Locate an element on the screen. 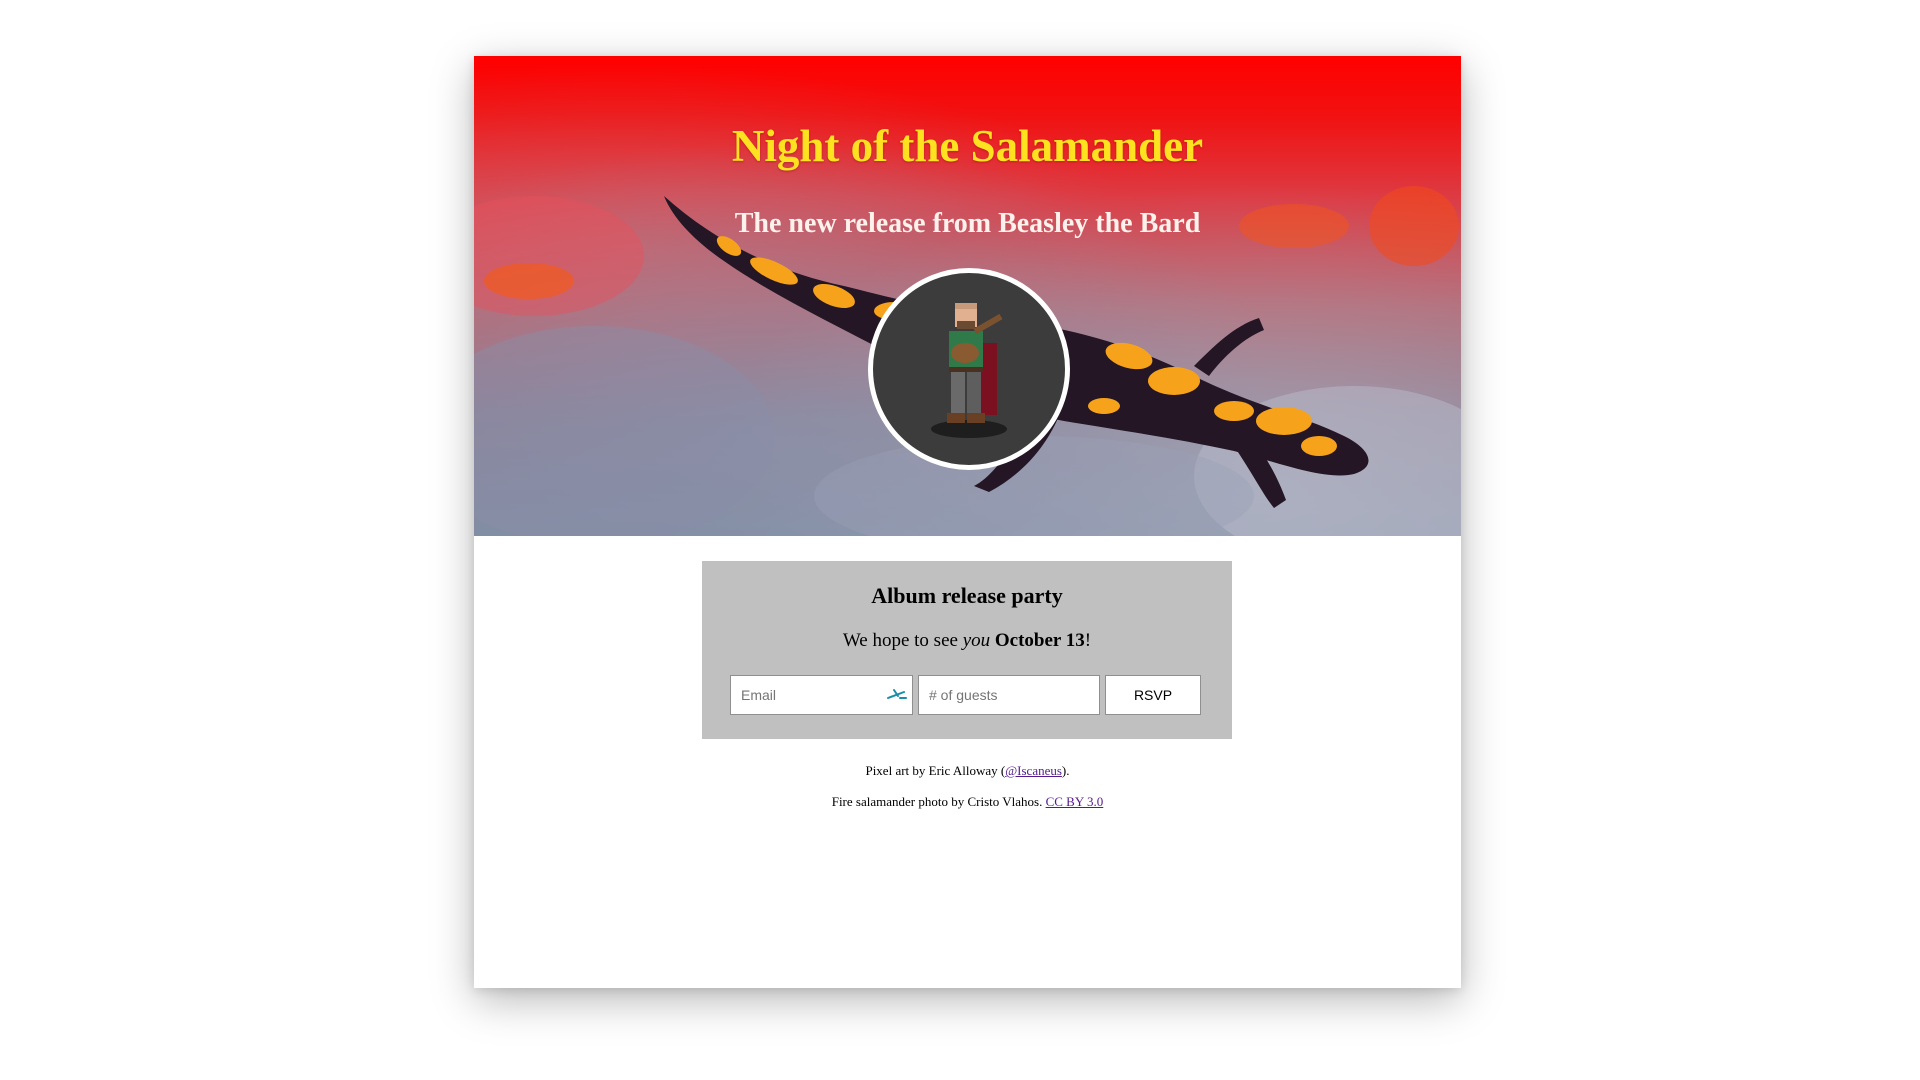  salamander-leg is located at coordinates (1229, 347).